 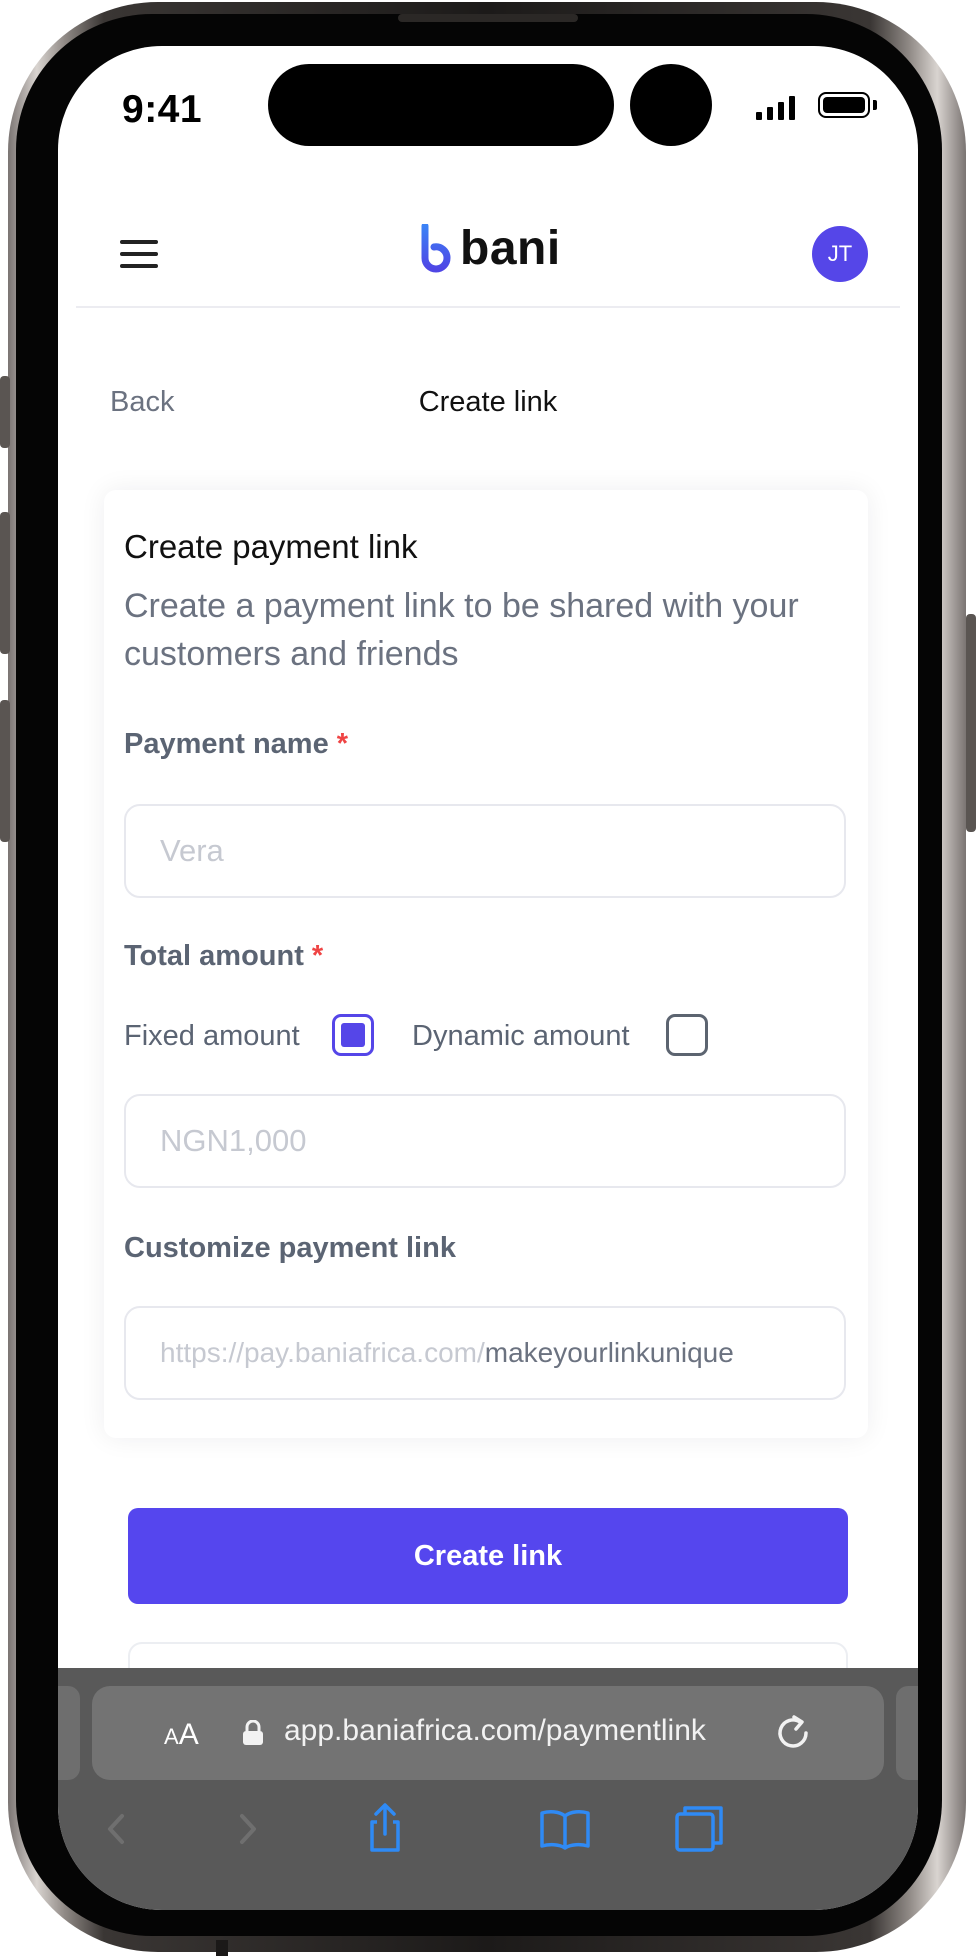 I want to click on share-icon, so click(x=385, y=1829).